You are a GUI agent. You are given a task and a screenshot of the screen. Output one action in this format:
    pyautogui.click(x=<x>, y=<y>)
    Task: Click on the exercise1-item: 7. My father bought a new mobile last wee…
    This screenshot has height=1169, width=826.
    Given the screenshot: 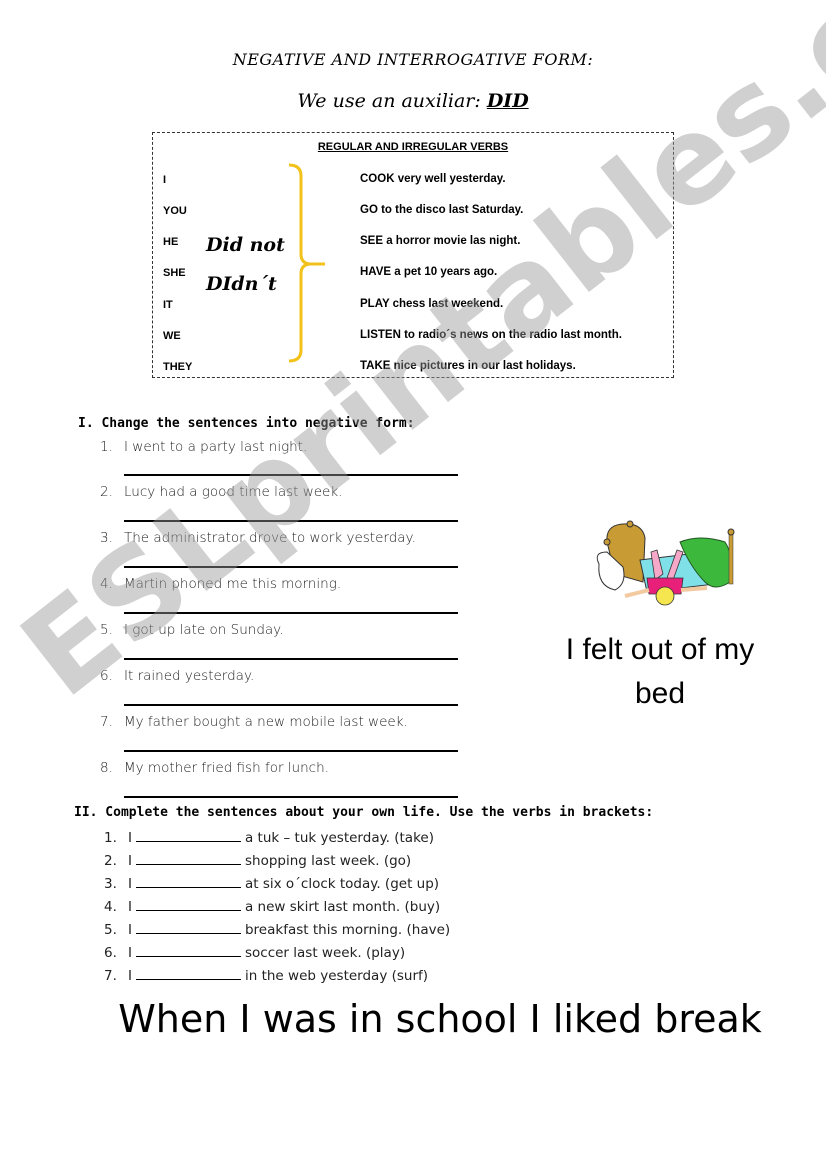 What is the action you would take?
    pyautogui.click(x=254, y=722)
    